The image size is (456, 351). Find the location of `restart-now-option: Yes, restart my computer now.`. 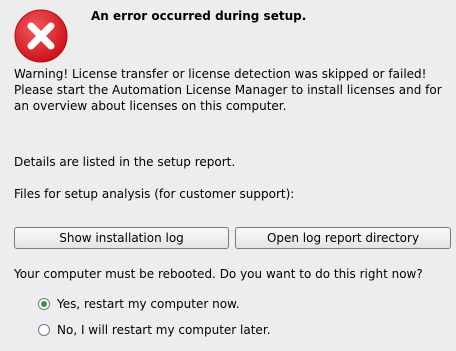

restart-now-option: Yes, restart my computer now. is located at coordinates (139, 304).